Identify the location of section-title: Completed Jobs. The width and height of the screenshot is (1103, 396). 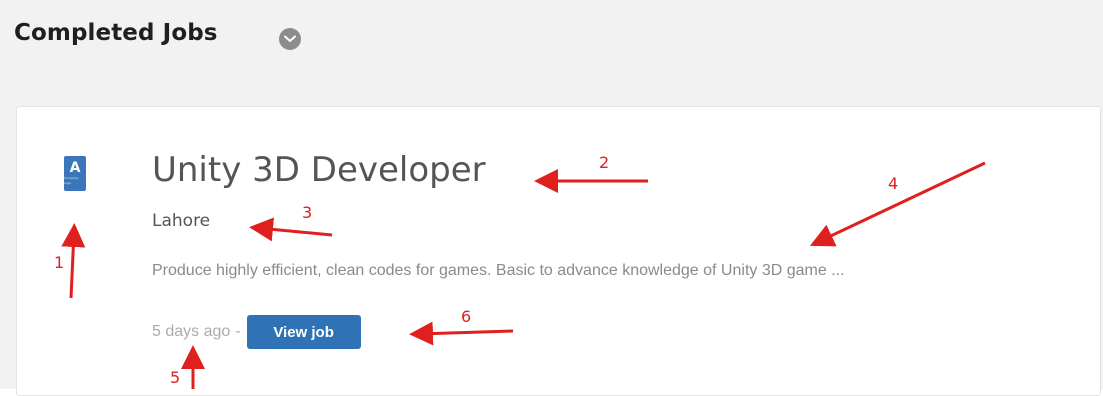
(116, 33).